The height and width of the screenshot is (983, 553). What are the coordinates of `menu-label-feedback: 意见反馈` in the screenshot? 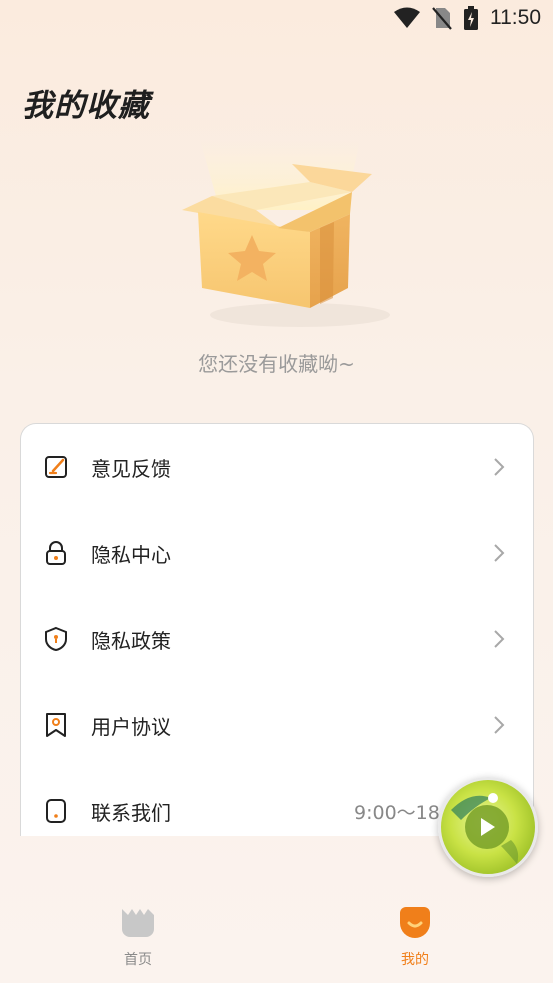 It's located at (131, 468).